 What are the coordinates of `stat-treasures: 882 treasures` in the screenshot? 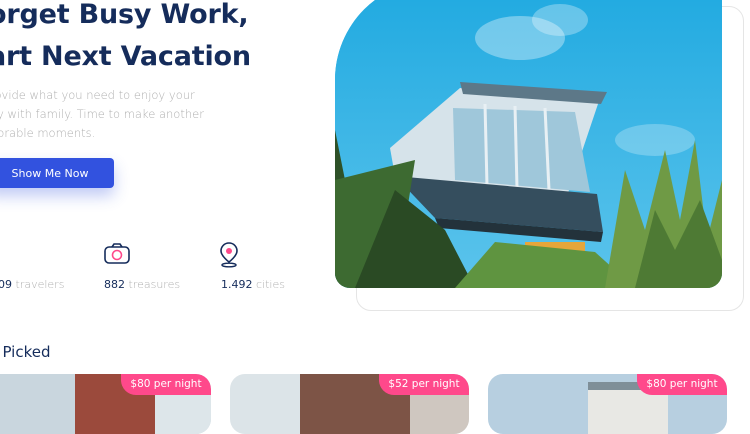 It's located at (141, 265).